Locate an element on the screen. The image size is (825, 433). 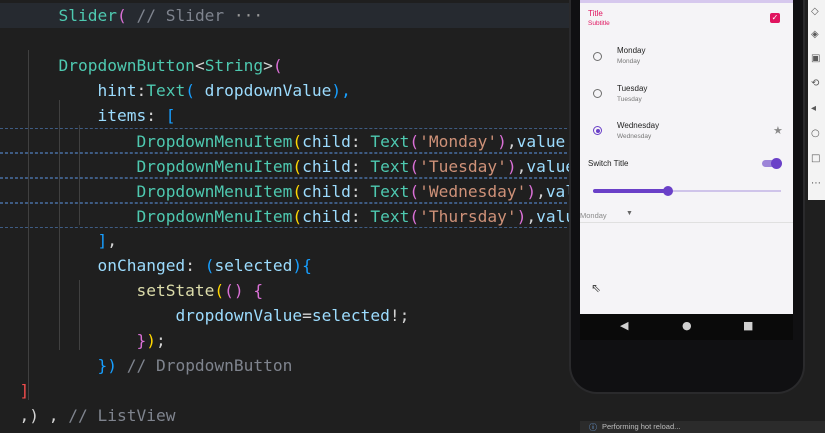
app-bar-edge is located at coordinates (686, 1).